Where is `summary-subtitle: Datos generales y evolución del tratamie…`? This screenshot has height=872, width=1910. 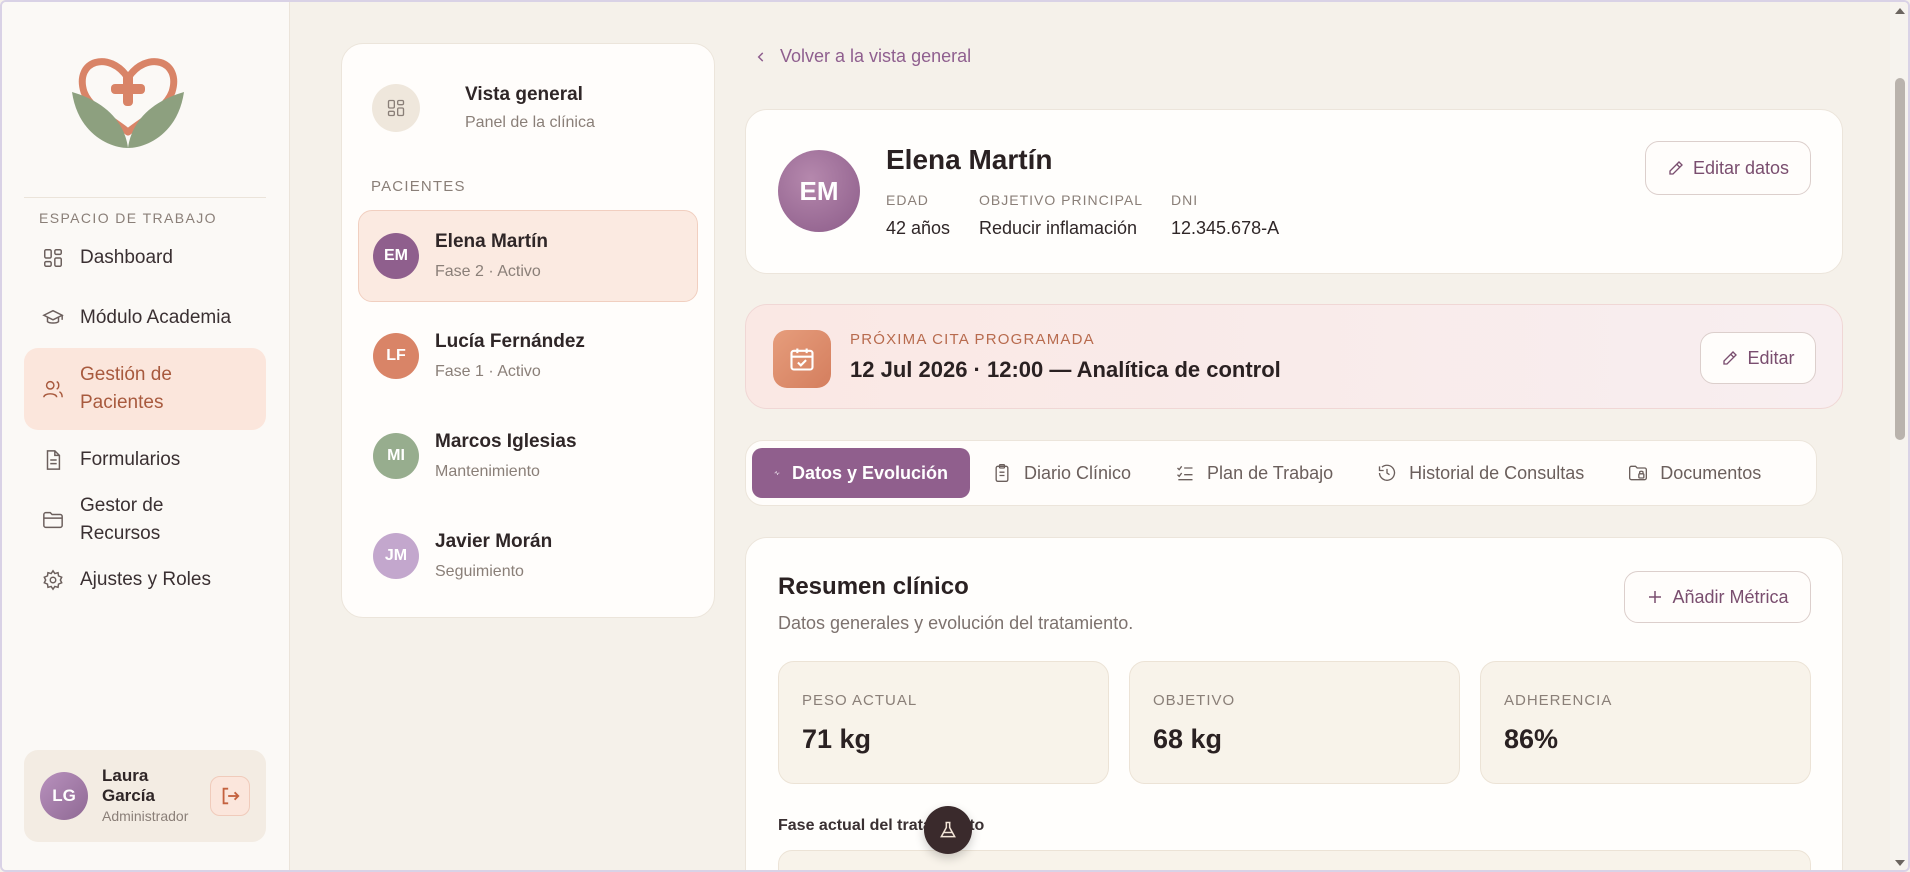
summary-subtitle: Datos generales y evolución del tratamie… is located at coordinates (956, 623).